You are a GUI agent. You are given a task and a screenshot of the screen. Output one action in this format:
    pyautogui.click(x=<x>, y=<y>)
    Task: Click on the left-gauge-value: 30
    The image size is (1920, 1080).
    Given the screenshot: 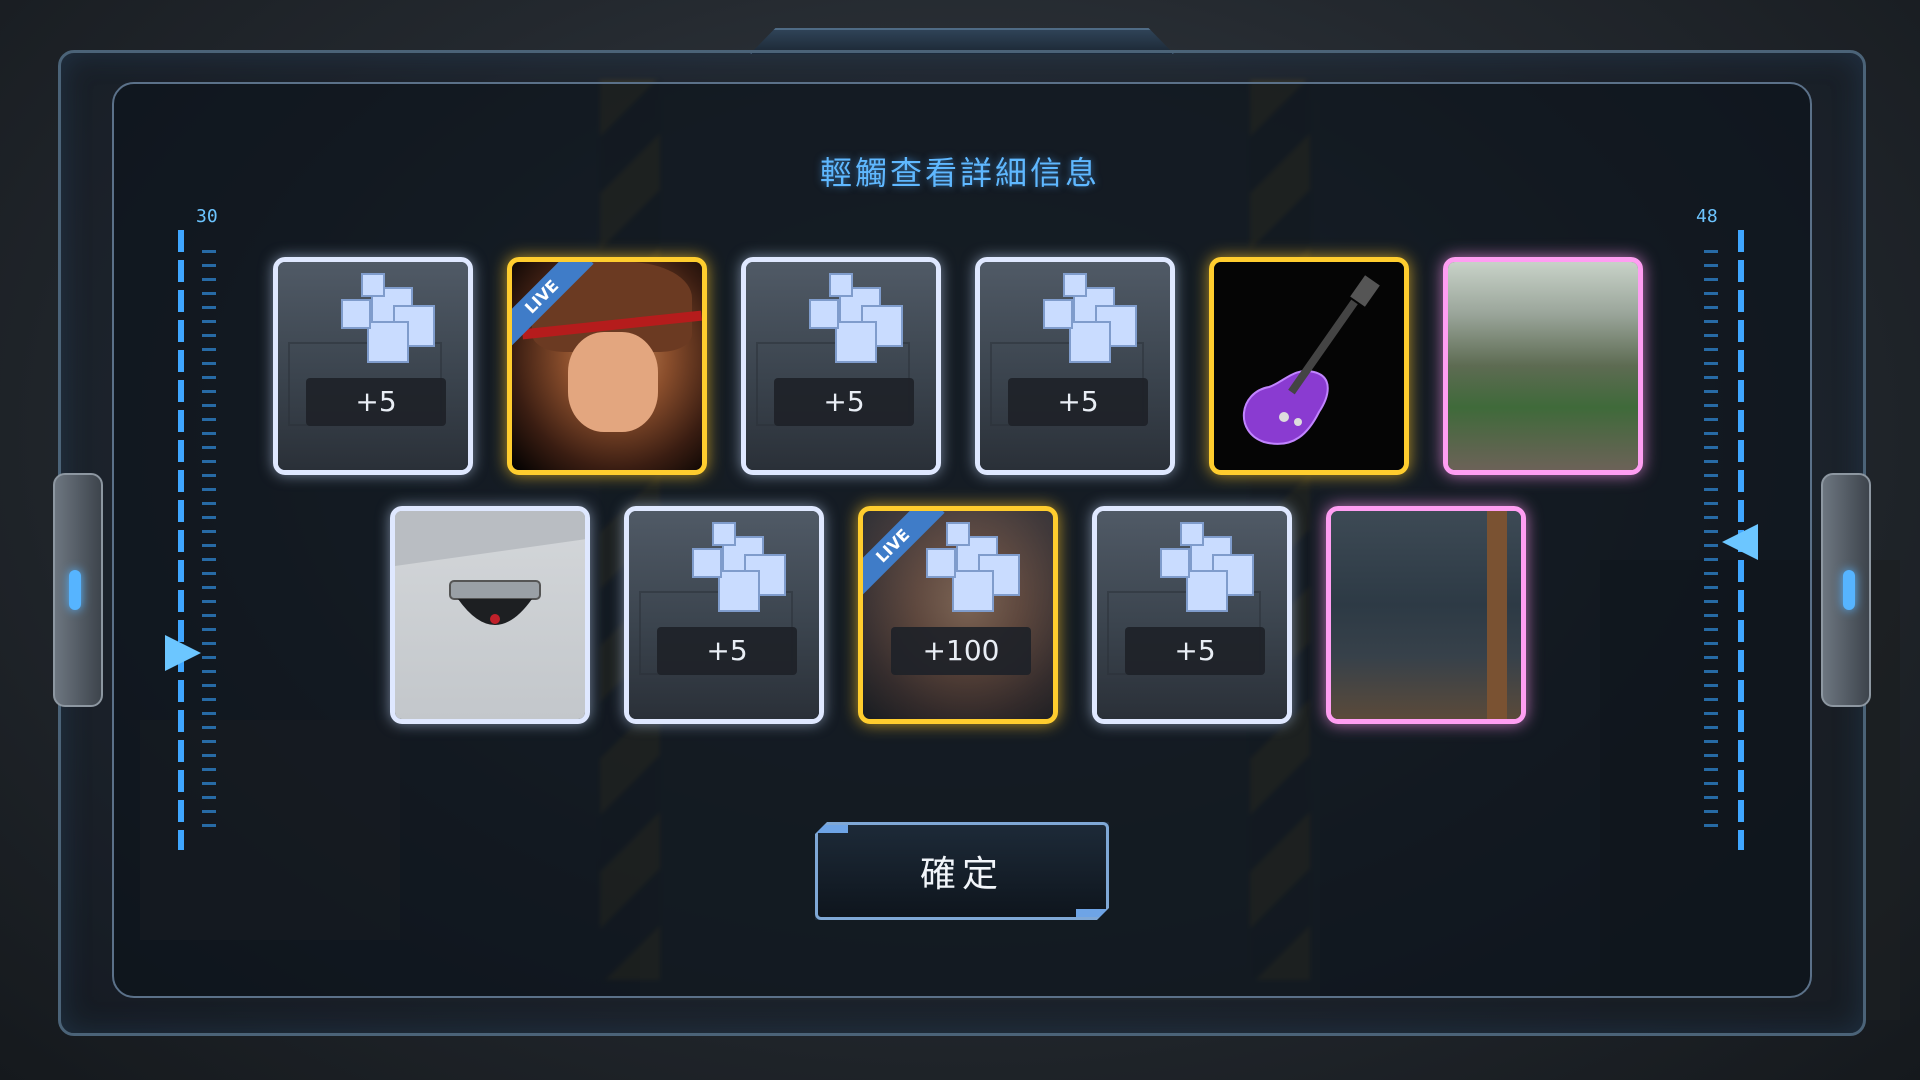 What is the action you would take?
    pyautogui.click(x=207, y=216)
    